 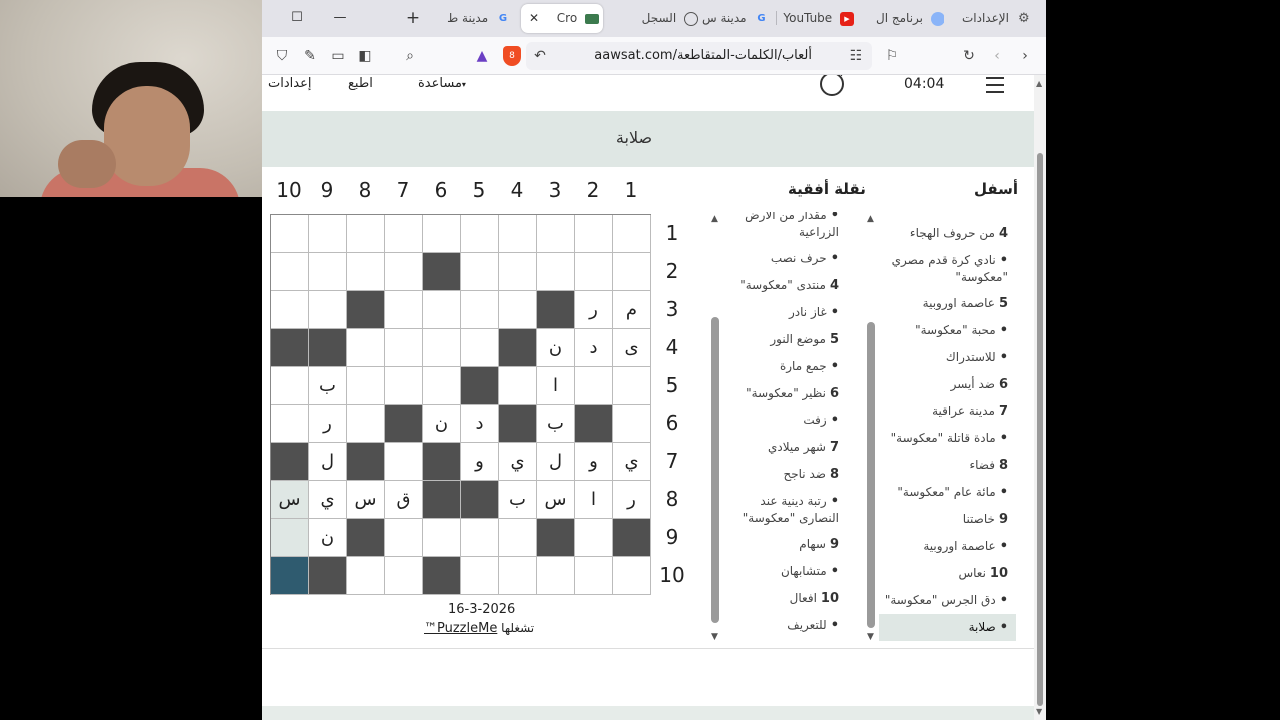 I want to click on back-icon: ›, so click(x=1025, y=56).